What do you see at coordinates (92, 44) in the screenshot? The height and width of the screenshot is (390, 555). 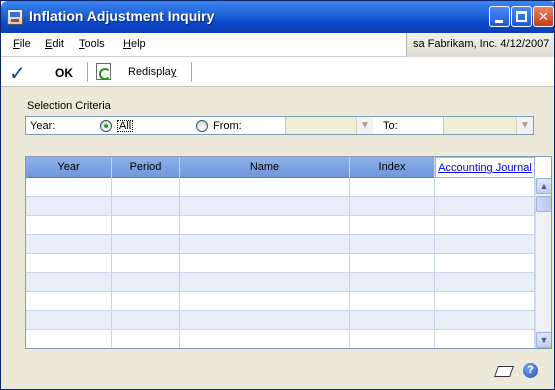 I see `menu-tools: Tools` at bounding box center [92, 44].